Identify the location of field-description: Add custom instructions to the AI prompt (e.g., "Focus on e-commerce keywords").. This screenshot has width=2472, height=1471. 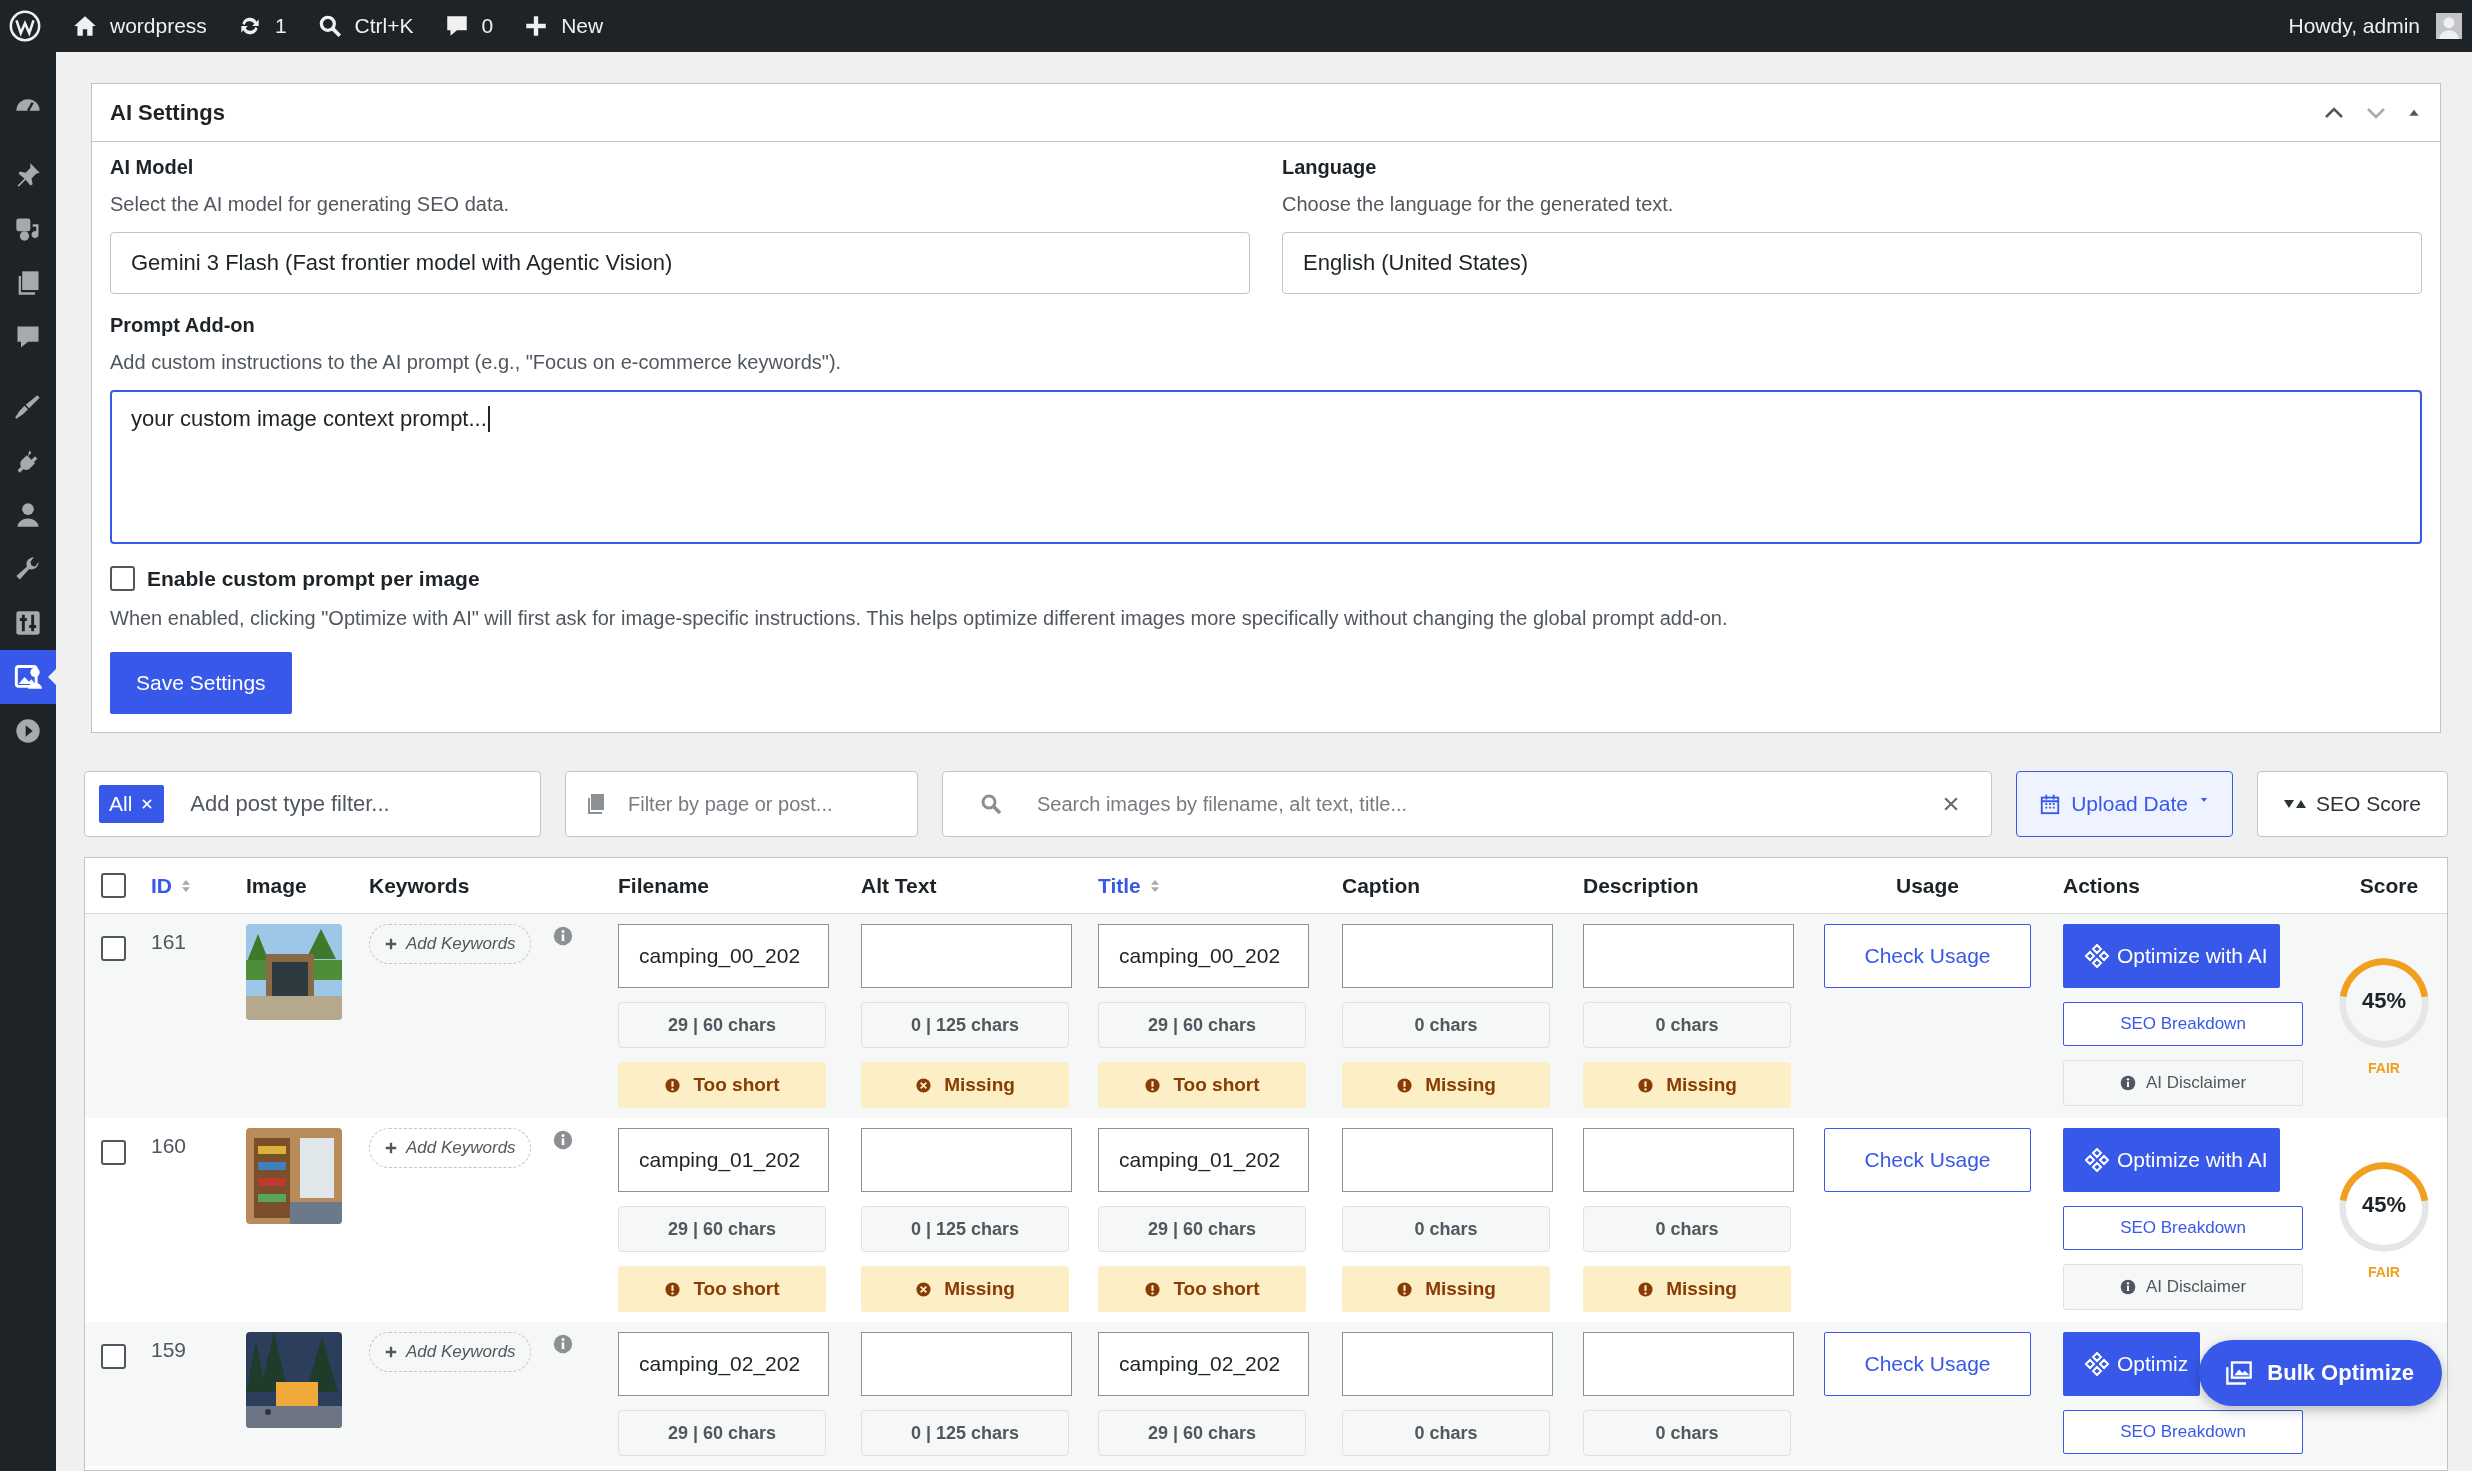
(476, 362).